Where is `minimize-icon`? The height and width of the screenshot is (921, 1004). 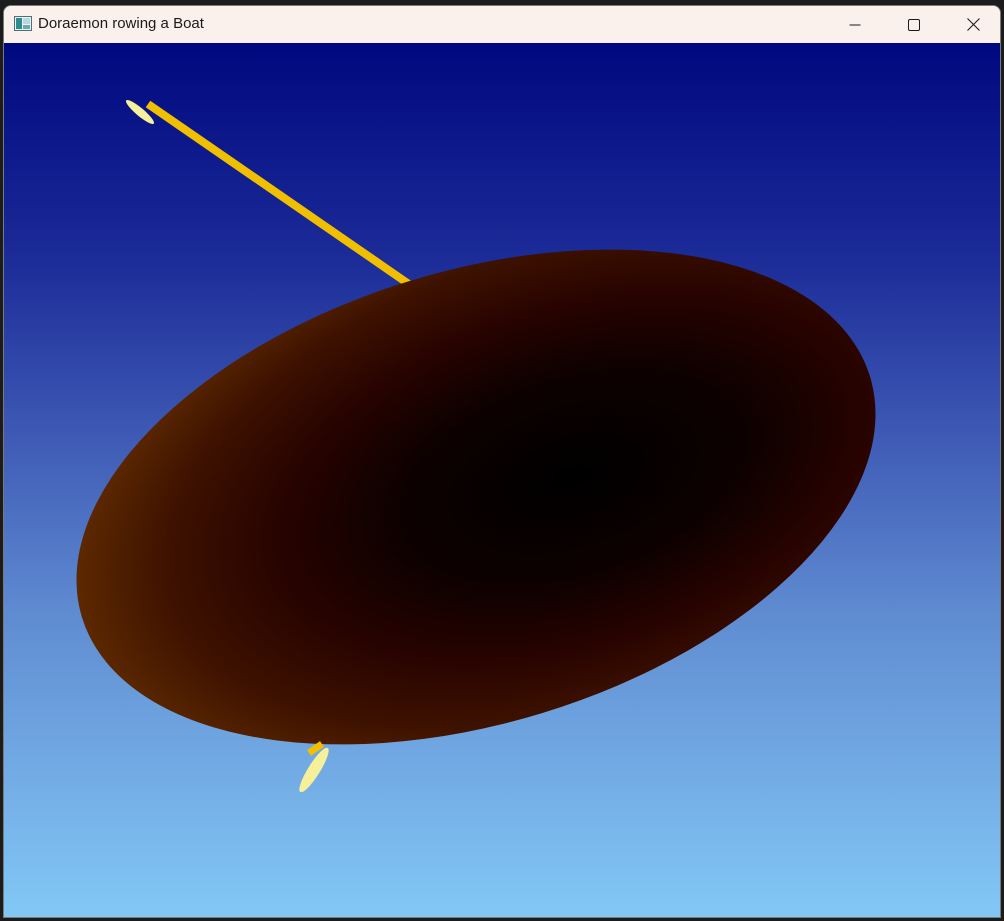
minimize-icon is located at coordinates (855, 24).